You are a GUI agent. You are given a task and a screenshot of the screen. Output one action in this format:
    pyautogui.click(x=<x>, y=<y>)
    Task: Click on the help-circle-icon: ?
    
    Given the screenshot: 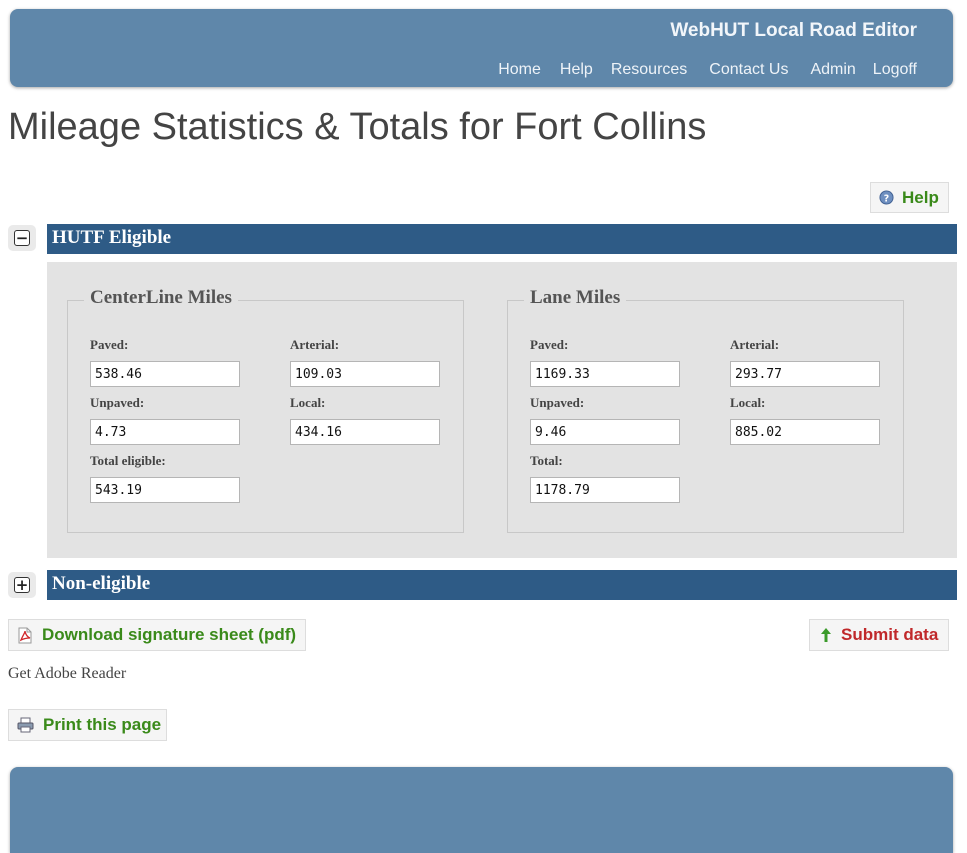 What is the action you would take?
    pyautogui.click(x=886, y=197)
    